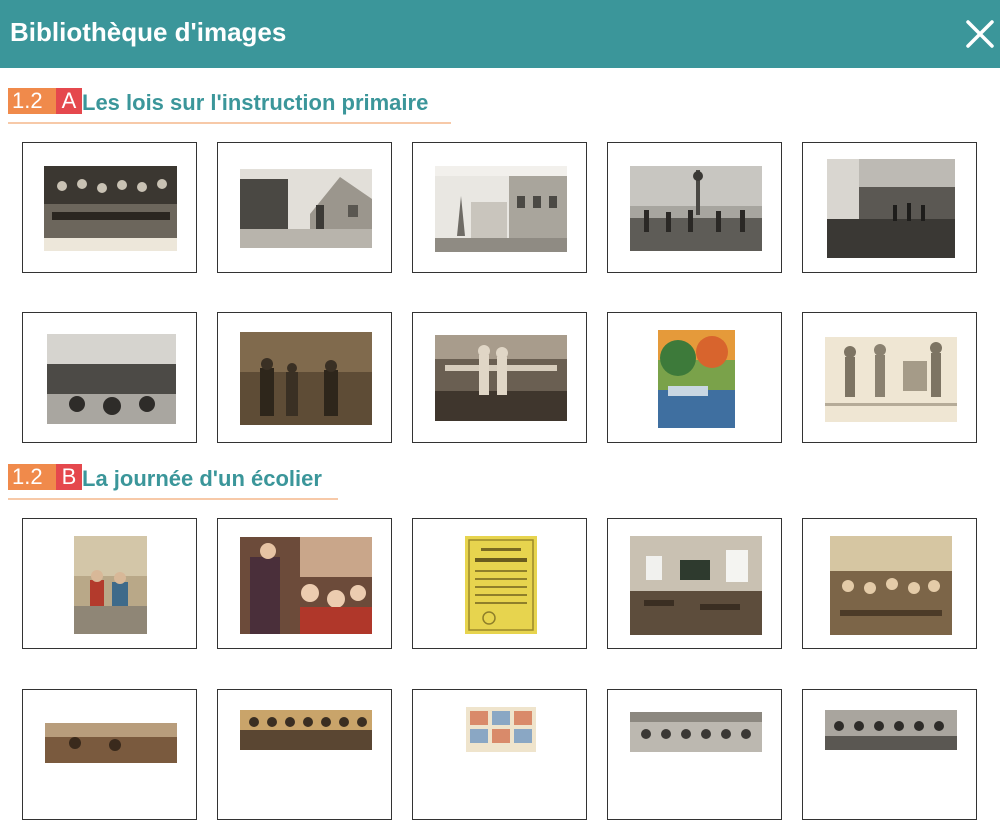 This screenshot has width=1000, height=820. I want to click on image-thumbnail-teacher-painting, so click(304, 583).